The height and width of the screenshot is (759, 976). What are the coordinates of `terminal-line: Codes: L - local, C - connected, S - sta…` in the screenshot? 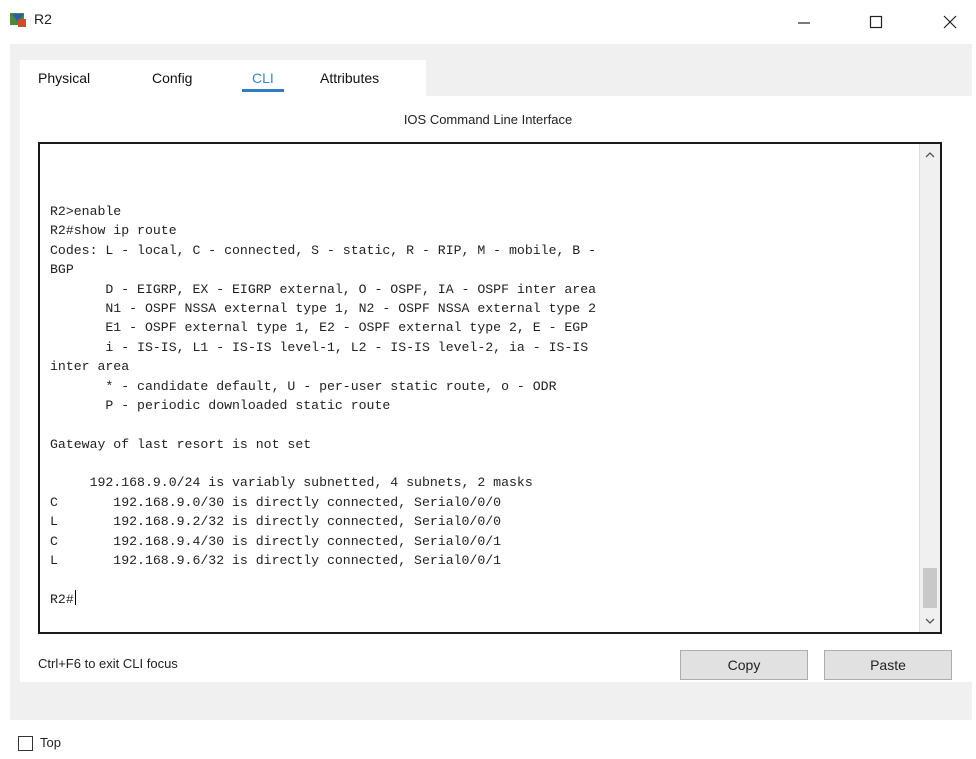 It's located at (323, 250).